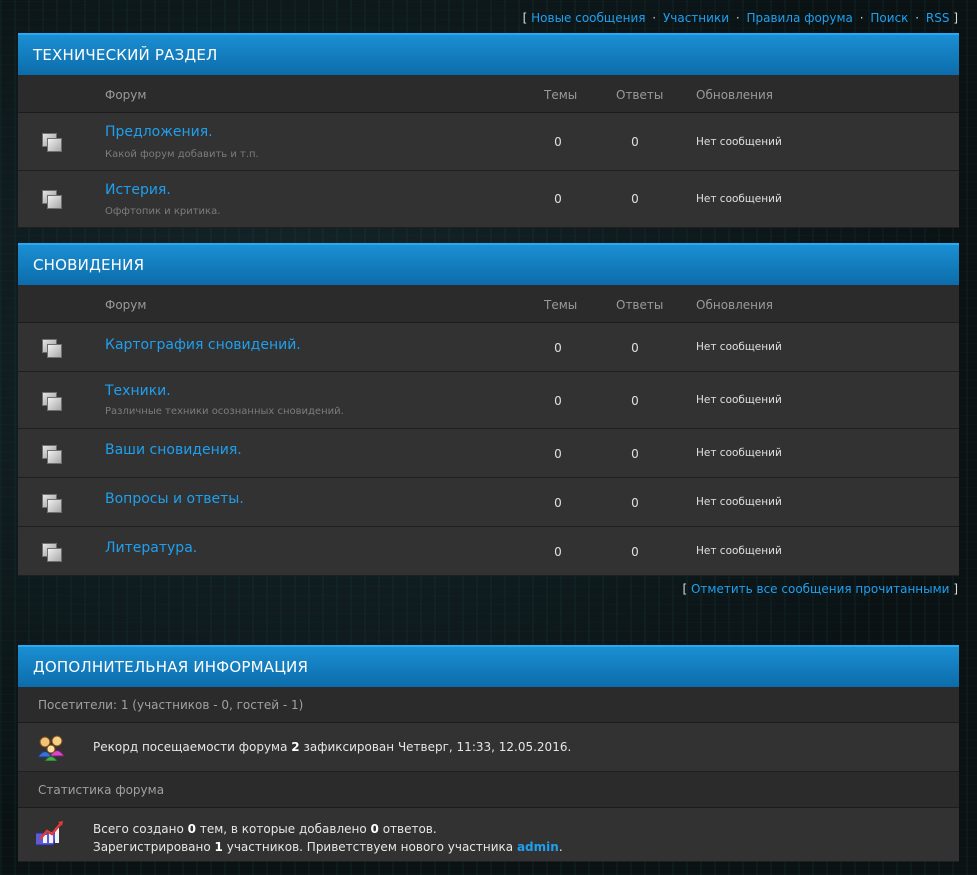 This screenshot has height=875, width=977. What do you see at coordinates (588, 18) in the screenshot?
I see `nav-new-posts-link: Новые сообщения` at bounding box center [588, 18].